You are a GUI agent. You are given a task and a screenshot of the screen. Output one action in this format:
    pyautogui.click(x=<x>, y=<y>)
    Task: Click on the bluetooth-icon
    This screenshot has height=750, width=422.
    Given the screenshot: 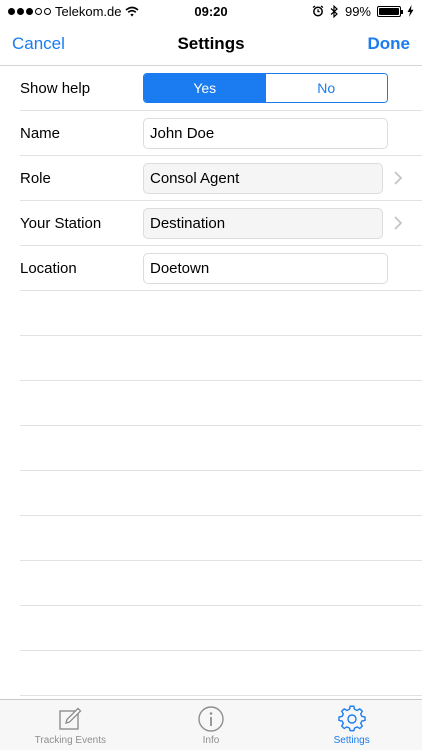 What is the action you would take?
    pyautogui.click(x=334, y=11)
    